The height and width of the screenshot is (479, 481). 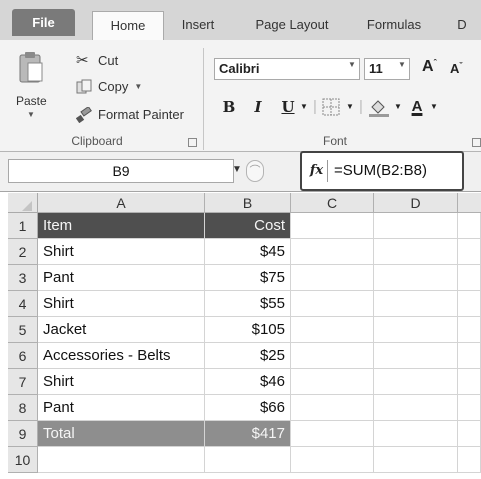 I want to click on cell-e6, so click(x=469, y=356).